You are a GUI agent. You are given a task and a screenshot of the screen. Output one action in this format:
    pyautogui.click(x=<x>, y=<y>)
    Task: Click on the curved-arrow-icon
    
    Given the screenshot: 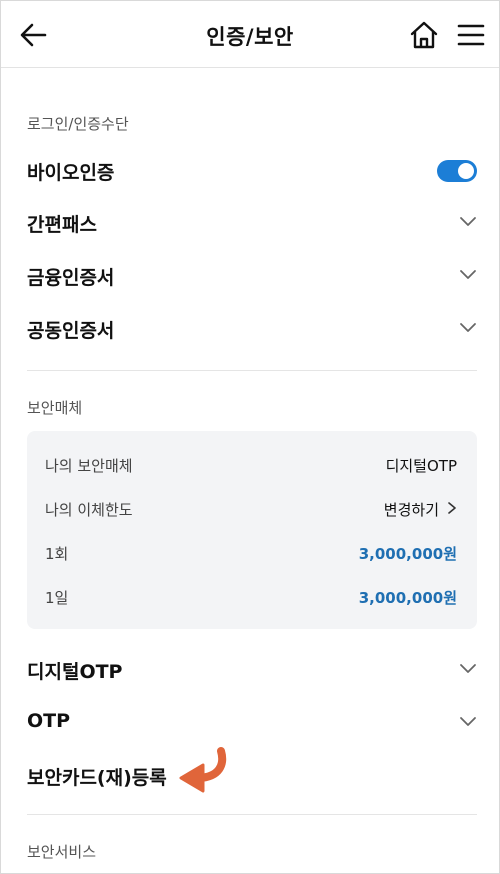 What is the action you would take?
    pyautogui.click(x=203, y=770)
    